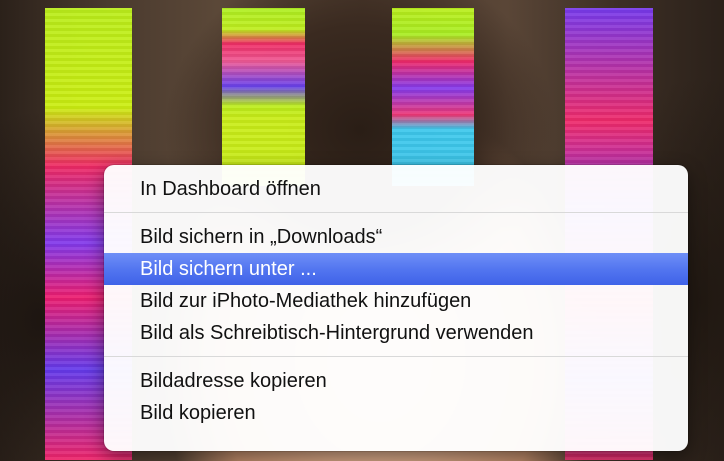 The image size is (724, 461). Describe the element at coordinates (396, 381) in the screenshot. I see `menu-item-copy-image-address: Bildadresse kopieren` at that location.